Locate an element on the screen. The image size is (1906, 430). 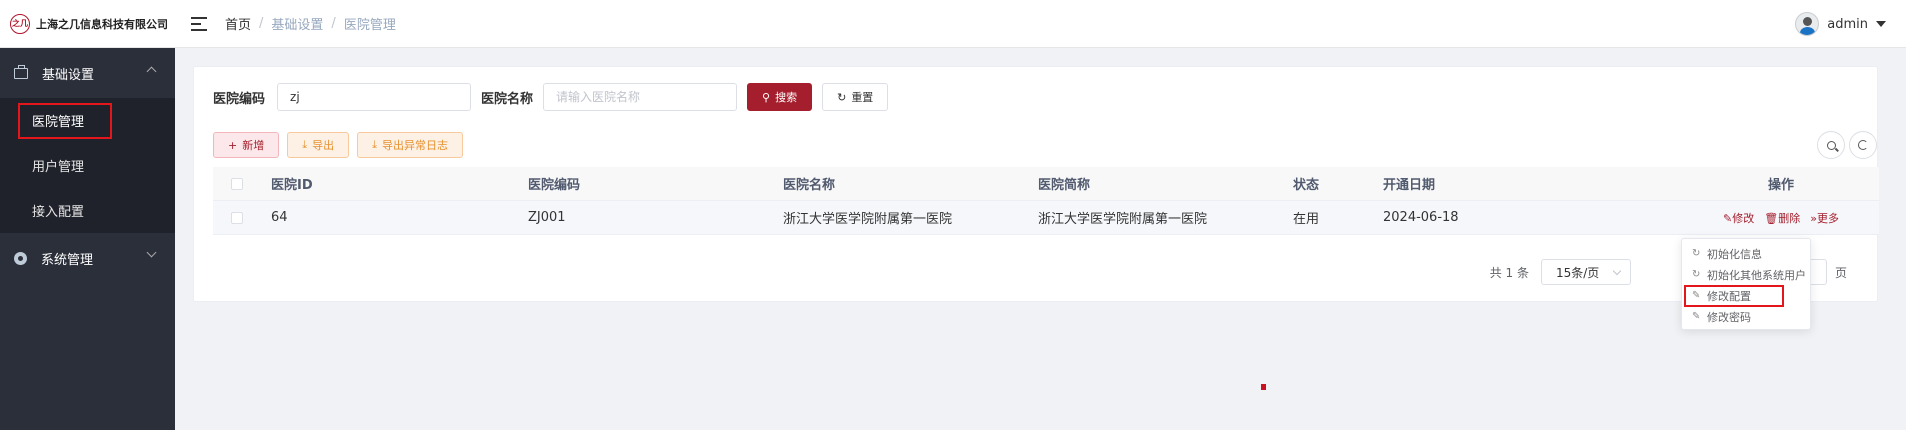
avatar is located at coordinates (1807, 24).